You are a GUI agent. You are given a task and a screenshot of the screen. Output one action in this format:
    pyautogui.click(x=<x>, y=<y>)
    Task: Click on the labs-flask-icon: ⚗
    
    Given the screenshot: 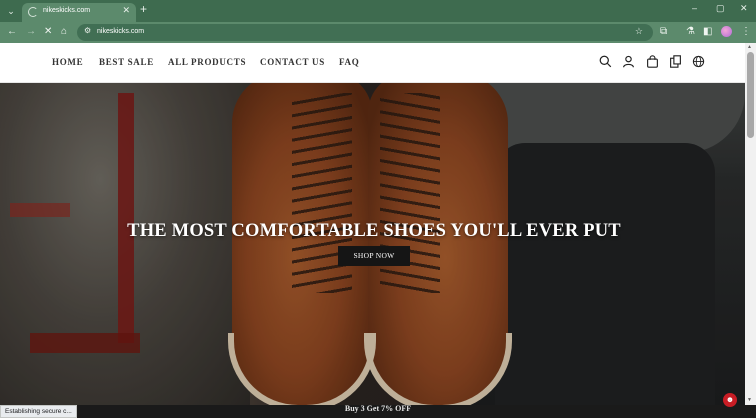 What is the action you would take?
    pyautogui.click(x=690, y=32)
    